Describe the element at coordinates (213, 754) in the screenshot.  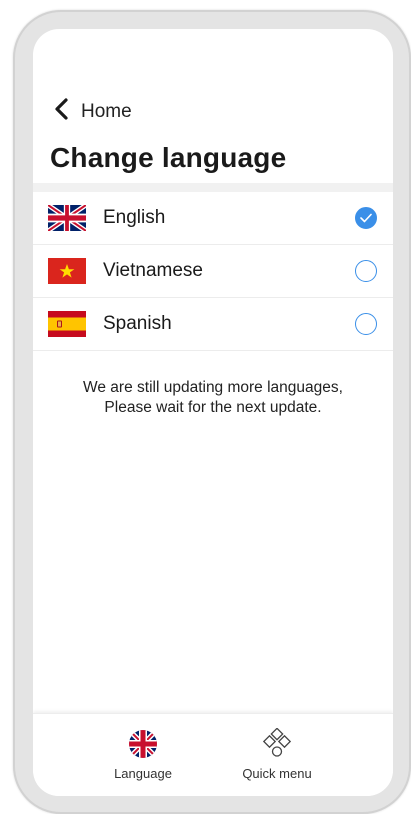
I see `bottom-navigation: Language Quick menu` at that location.